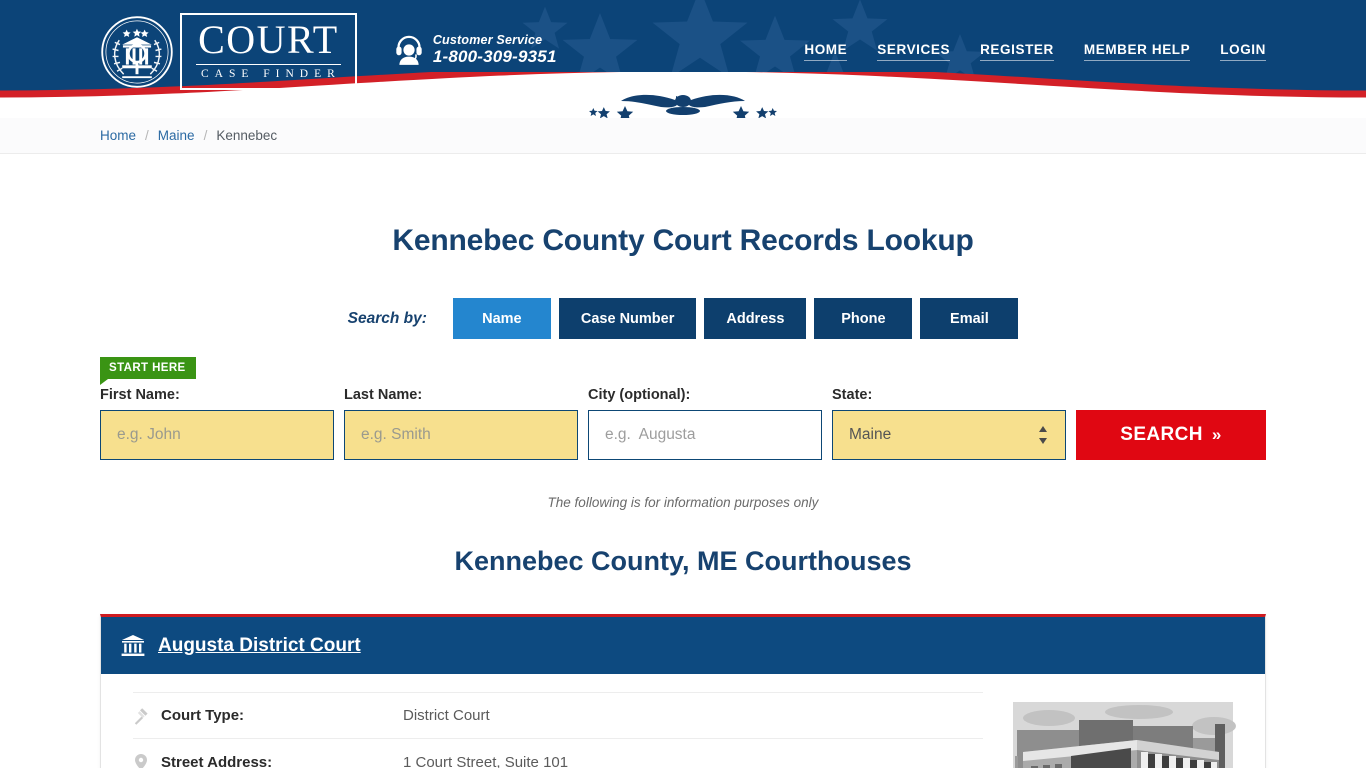  I want to click on last-name-field-group: Last Name:, so click(461, 423).